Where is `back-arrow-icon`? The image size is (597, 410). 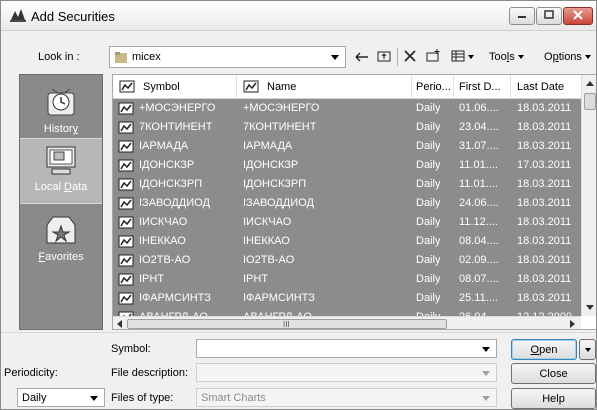
back-arrow-icon is located at coordinates (362, 57).